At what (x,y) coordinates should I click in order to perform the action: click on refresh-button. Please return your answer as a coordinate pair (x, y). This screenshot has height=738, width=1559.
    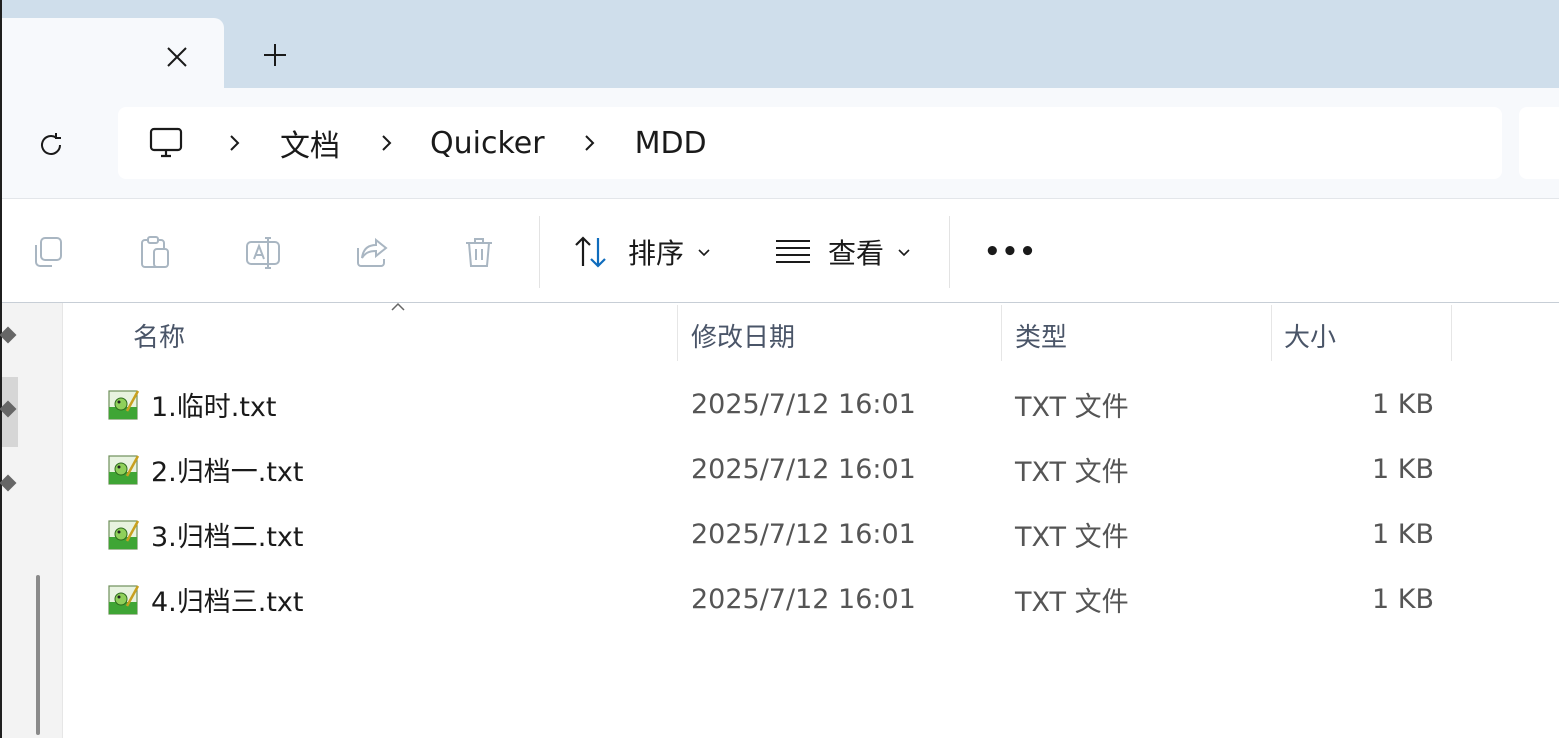
    Looking at the image, I should click on (51, 145).